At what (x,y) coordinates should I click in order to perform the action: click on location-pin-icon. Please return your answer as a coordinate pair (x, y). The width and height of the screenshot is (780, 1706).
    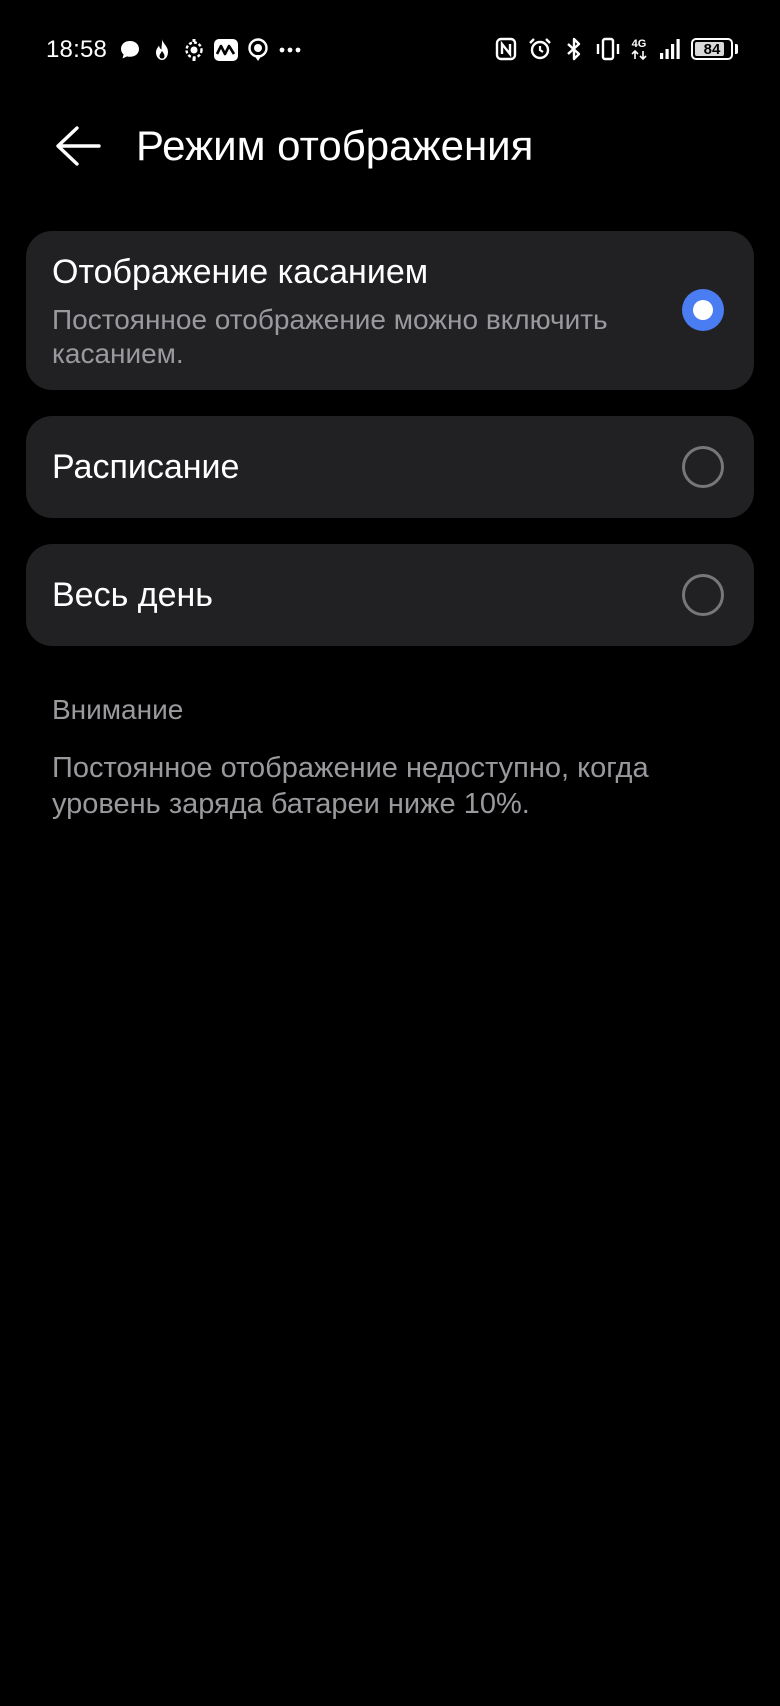
    Looking at the image, I should click on (258, 50).